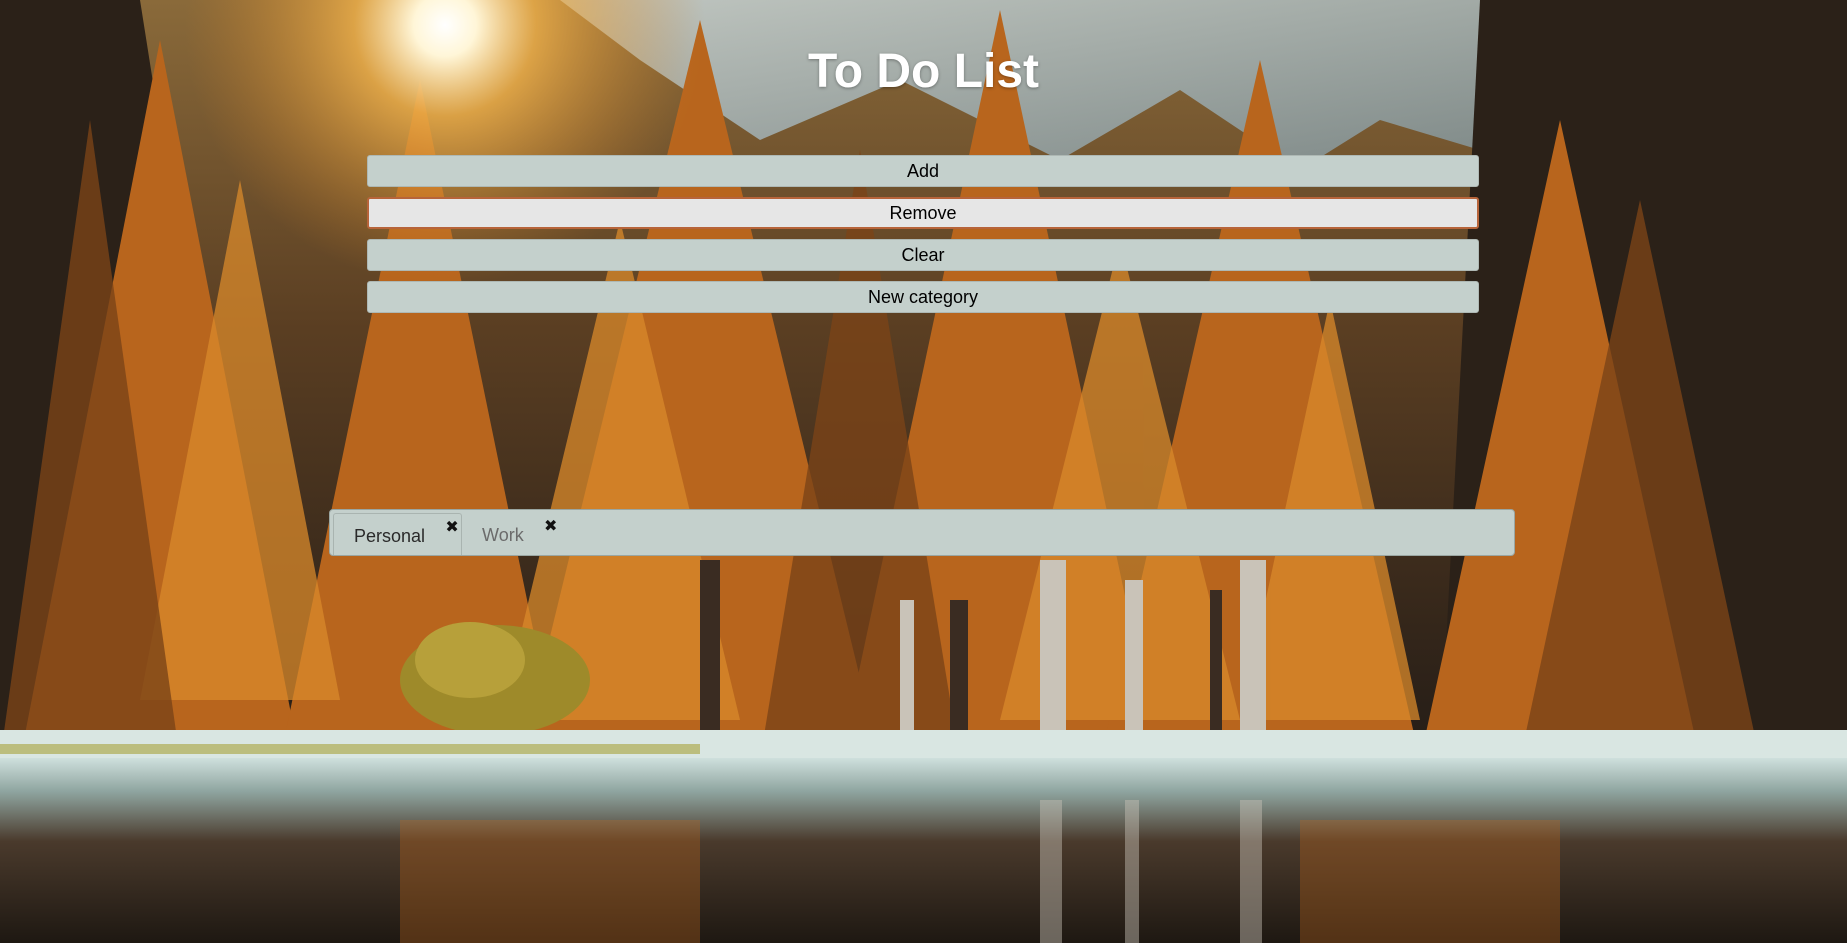  What do you see at coordinates (922, 532) in the screenshot?
I see `category-tabs: Personal ✖ Work ✖` at bounding box center [922, 532].